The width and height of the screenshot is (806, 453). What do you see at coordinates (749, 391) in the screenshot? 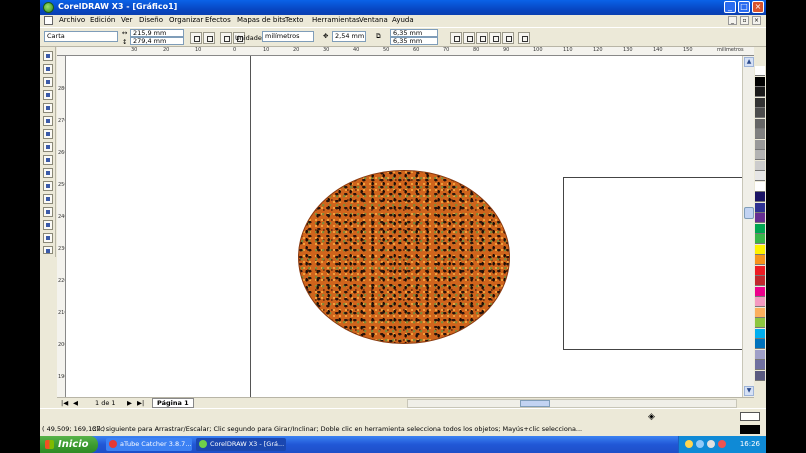
I see `scroll-down-button: ▼` at bounding box center [749, 391].